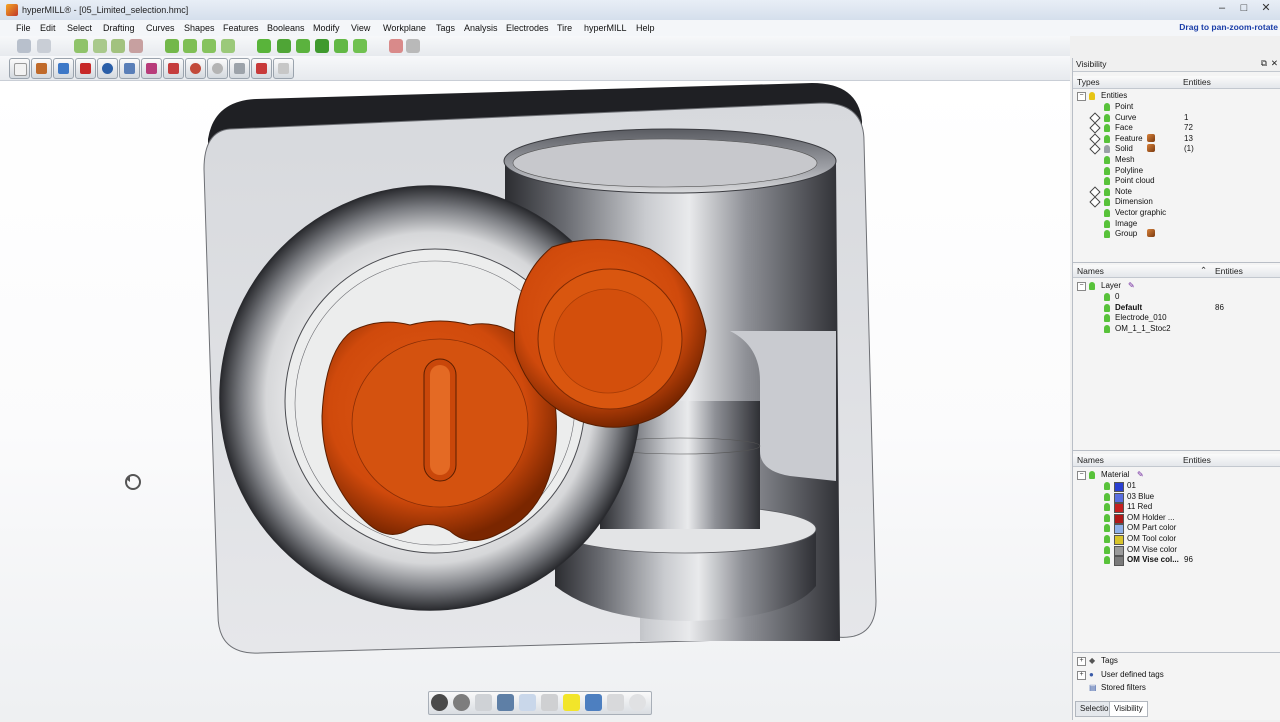 The height and width of the screenshot is (722, 1280). What do you see at coordinates (1229, 271) in the screenshot?
I see `layers-col-entities: Entities` at bounding box center [1229, 271].